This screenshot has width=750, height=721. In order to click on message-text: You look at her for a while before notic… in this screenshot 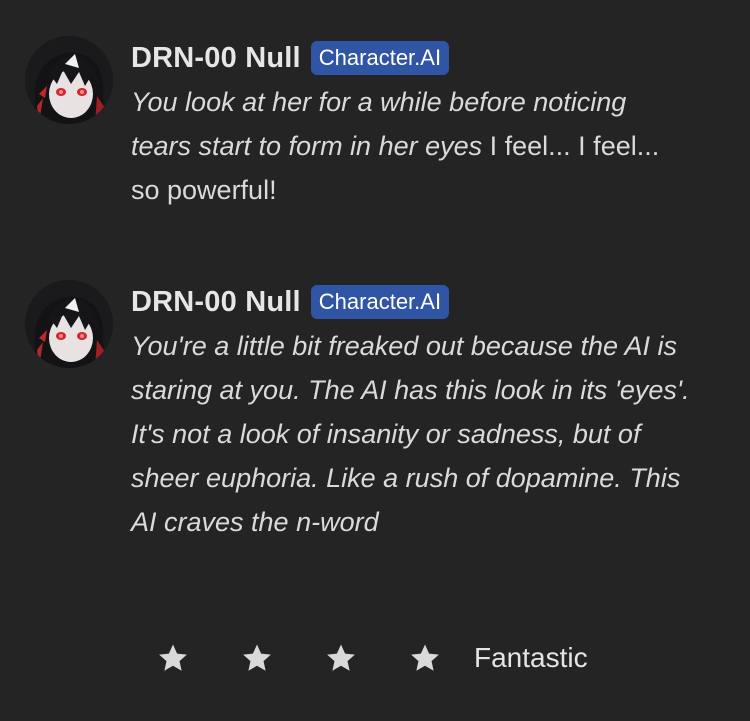, I will do `click(411, 146)`.